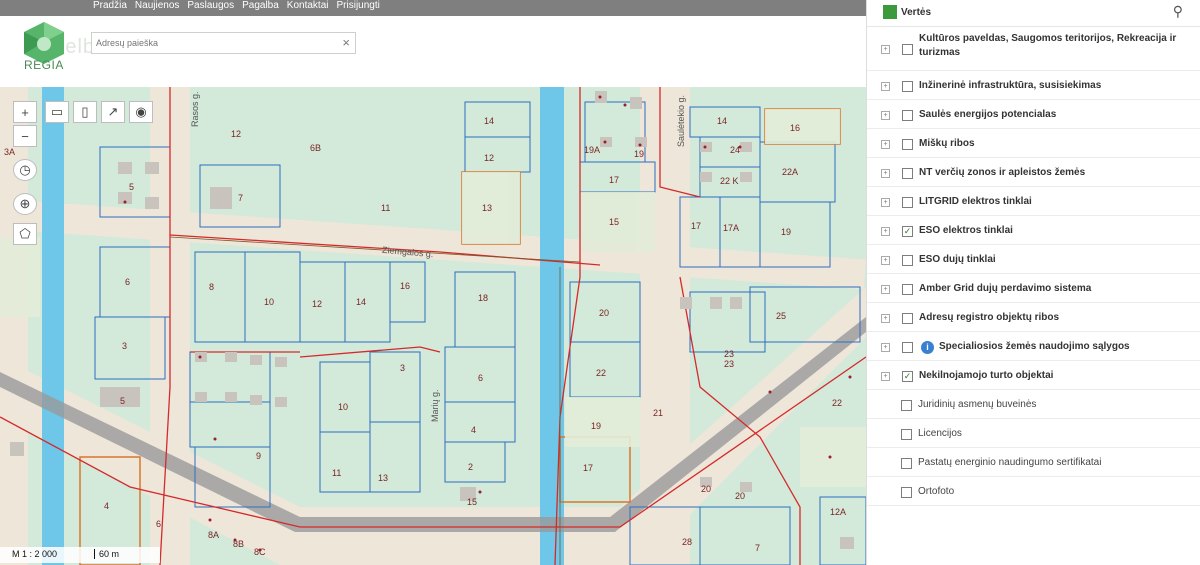 The height and width of the screenshot is (565, 1200). Describe the element at coordinates (729, 364) in the screenshot. I see `parcel-label: 23` at that location.